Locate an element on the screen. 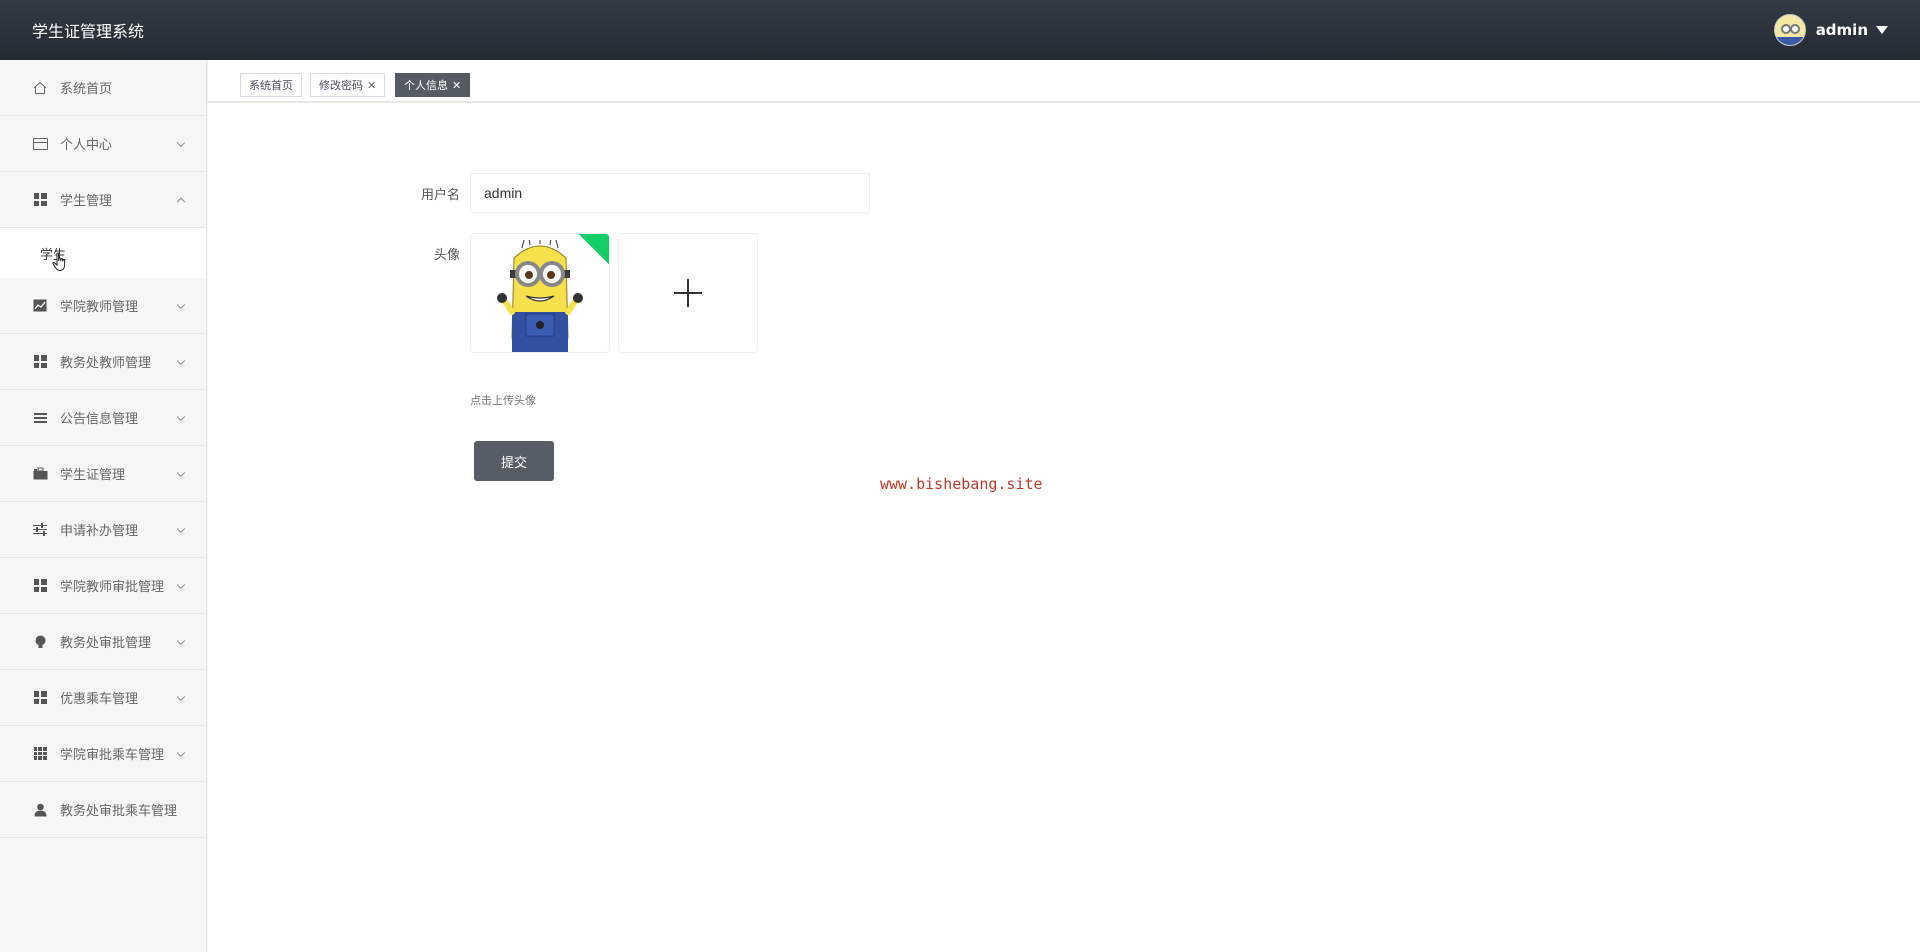 The height and width of the screenshot is (952, 1920). avatar-overalls is located at coordinates (1789, 41).